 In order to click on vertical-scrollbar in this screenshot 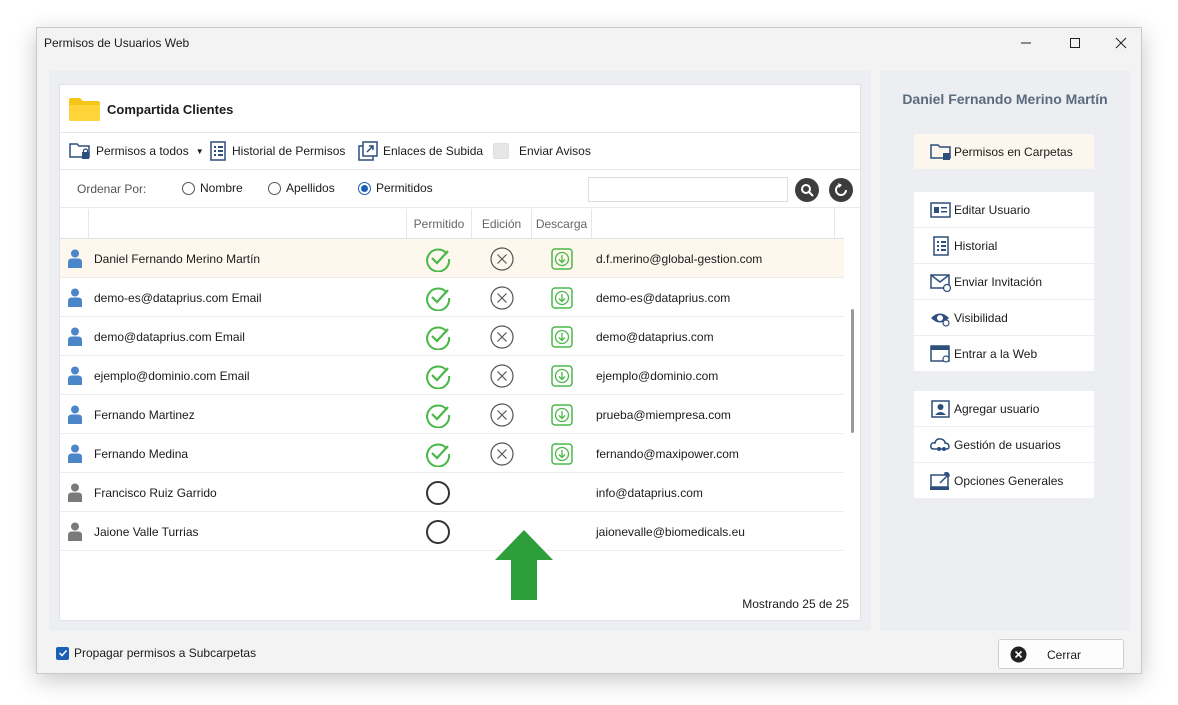, I will do `click(852, 371)`.